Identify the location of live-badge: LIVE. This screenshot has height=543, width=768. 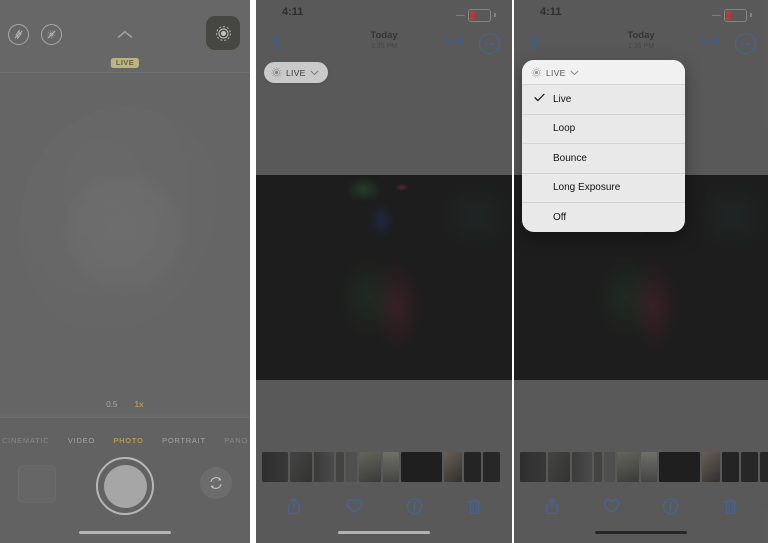
(125, 63).